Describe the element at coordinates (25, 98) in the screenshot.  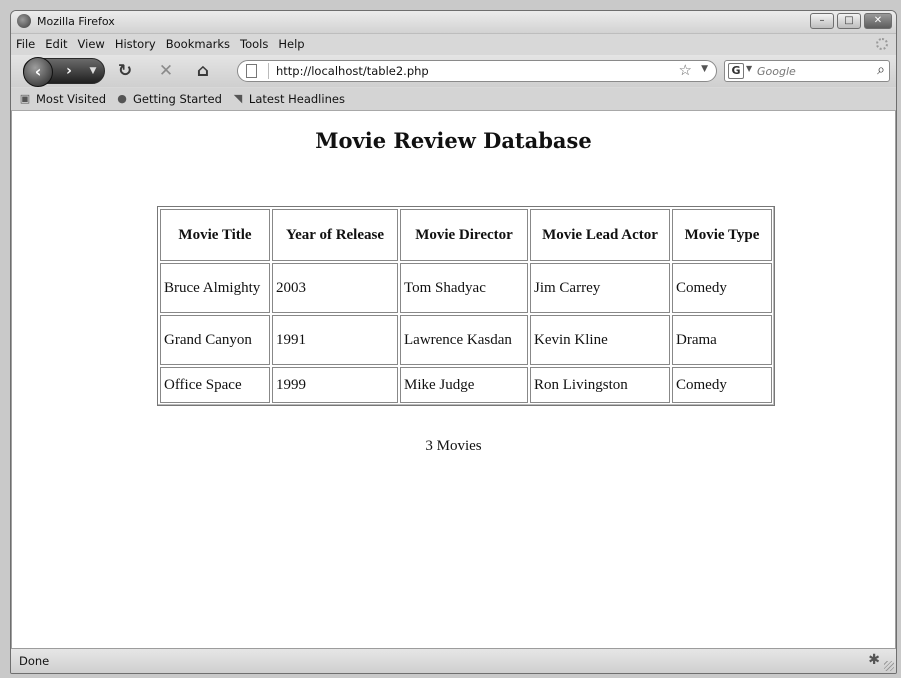
I see `bookmark-folder-icon: ▣` at that location.